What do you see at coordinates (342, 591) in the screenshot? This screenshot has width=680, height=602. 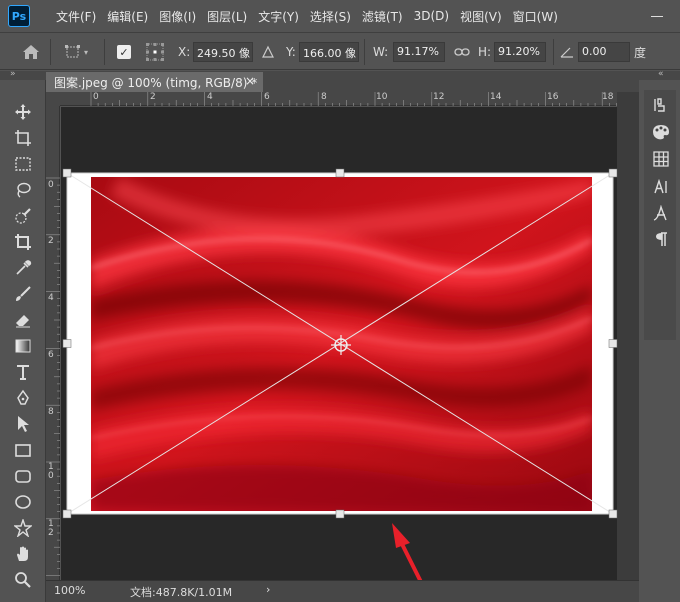 I see `status-bar: 100% 文档:487.8K/1.01M ›` at bounding box center [342, 591].